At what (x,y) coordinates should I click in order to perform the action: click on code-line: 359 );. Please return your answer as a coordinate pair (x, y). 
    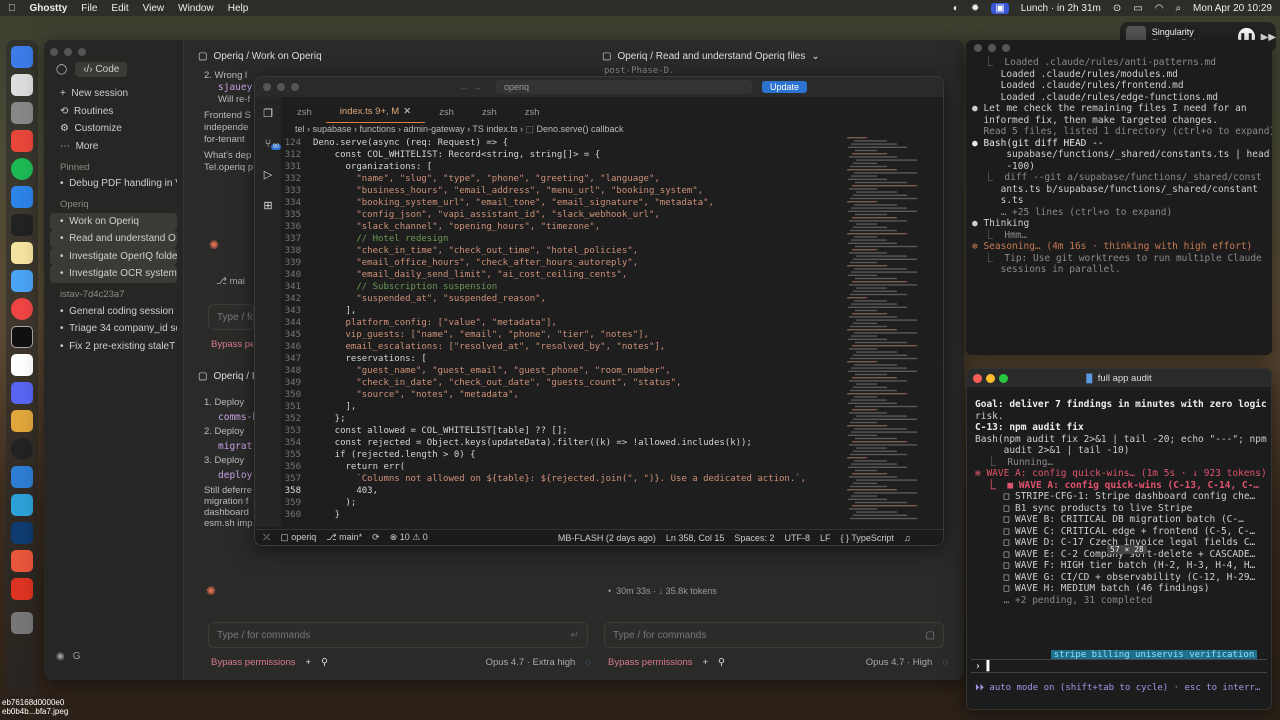
    Looking at the image, I should click on (563, 503).